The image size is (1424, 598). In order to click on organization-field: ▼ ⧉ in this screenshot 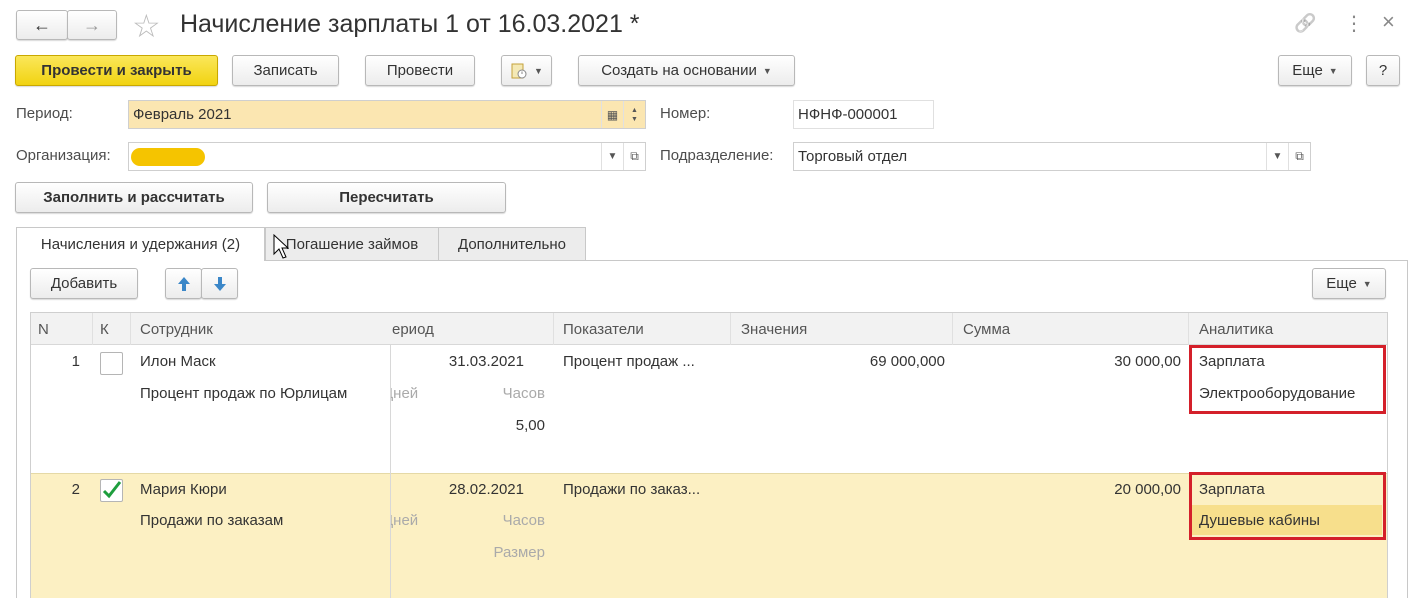, I will do `click(387, 156)`.